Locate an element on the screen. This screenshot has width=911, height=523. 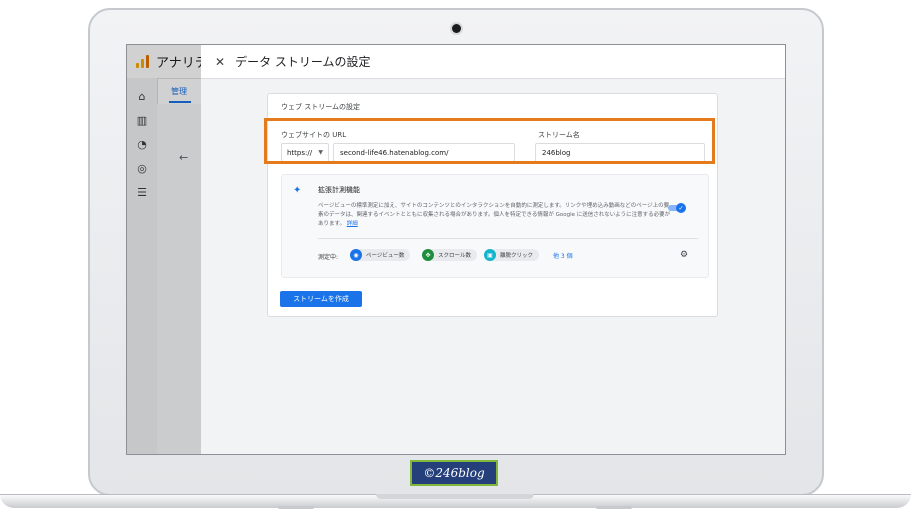
details-link: 詳細 is located at coordinates (352, 224).